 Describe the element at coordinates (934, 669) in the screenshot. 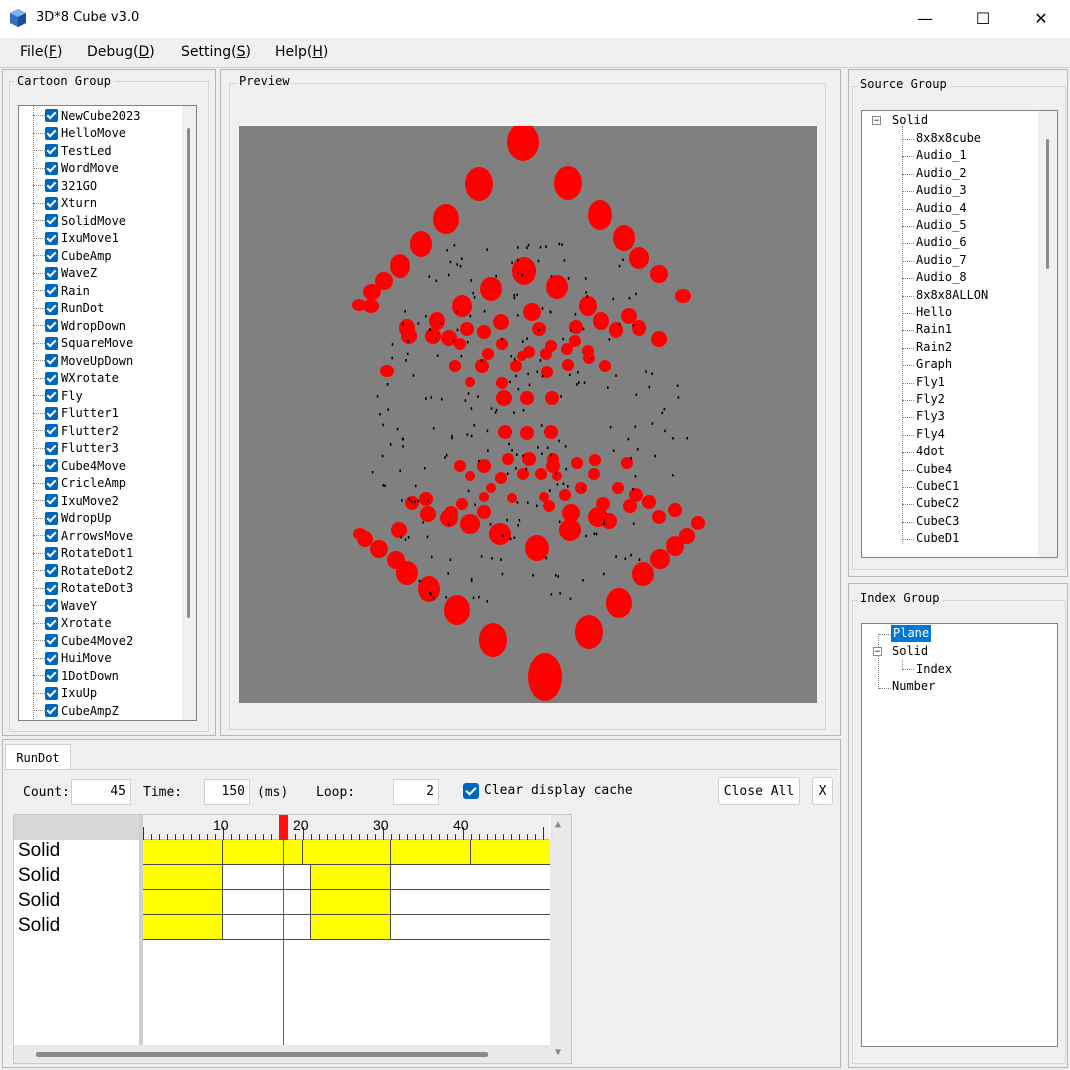

I see `index-index-item: Index` at that location.